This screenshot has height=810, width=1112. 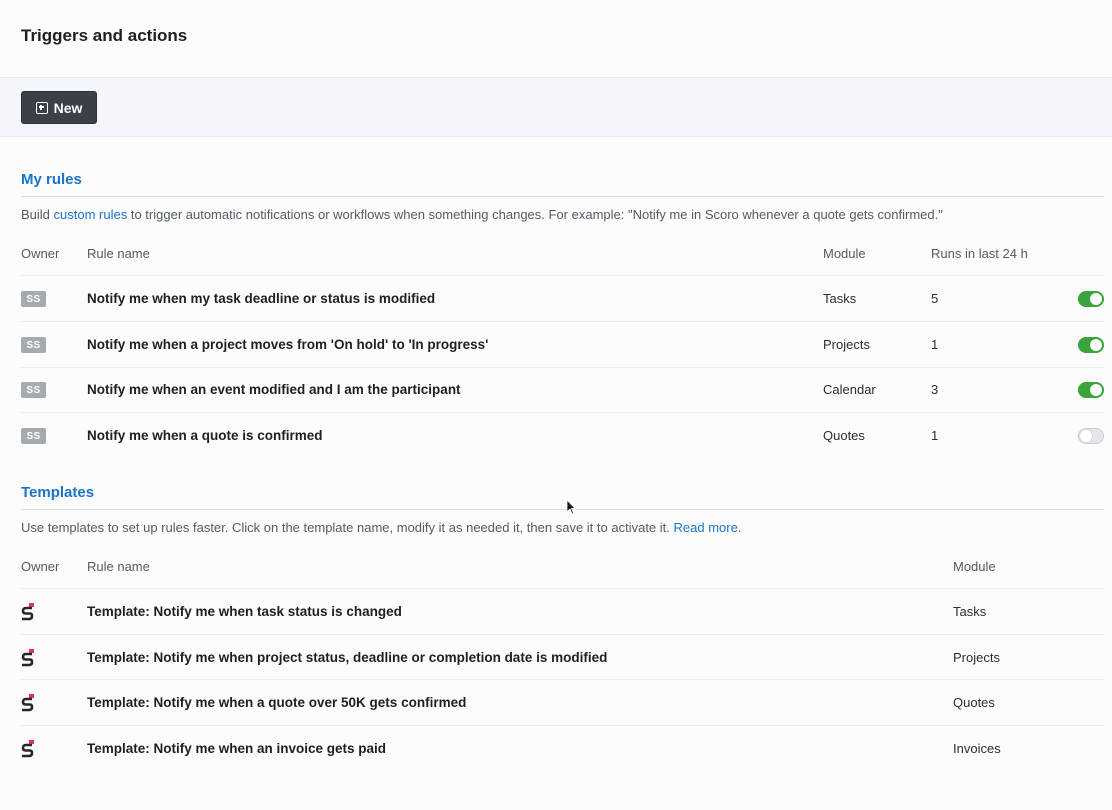 What do you see at coordinates (974, 702) in the screenshot?
I see `template-module: Quotes` at bounding box center [974, 702].